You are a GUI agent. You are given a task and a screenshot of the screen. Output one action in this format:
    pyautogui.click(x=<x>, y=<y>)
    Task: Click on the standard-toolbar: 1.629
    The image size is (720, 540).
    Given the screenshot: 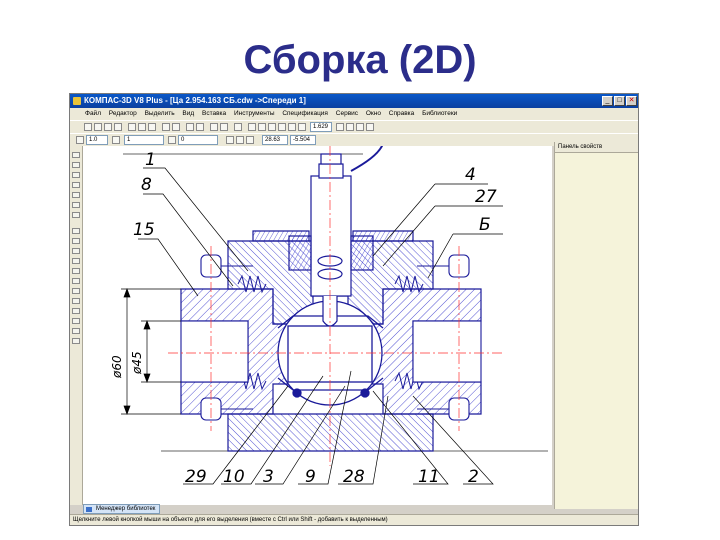 What is the action you would take?
    pyautogui.click(x=354, y=126)
    